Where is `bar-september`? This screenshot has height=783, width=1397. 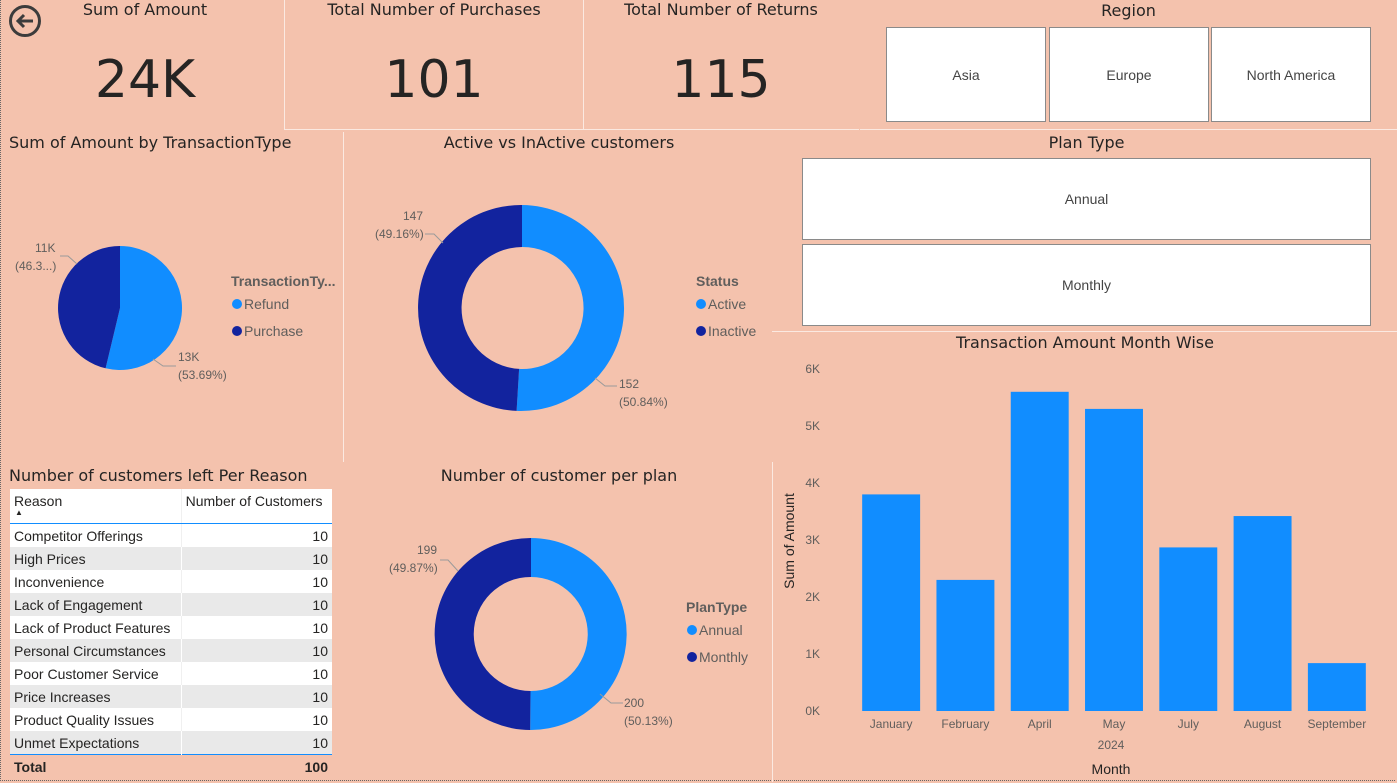
bar-september is located at coordinates (1336, 687).